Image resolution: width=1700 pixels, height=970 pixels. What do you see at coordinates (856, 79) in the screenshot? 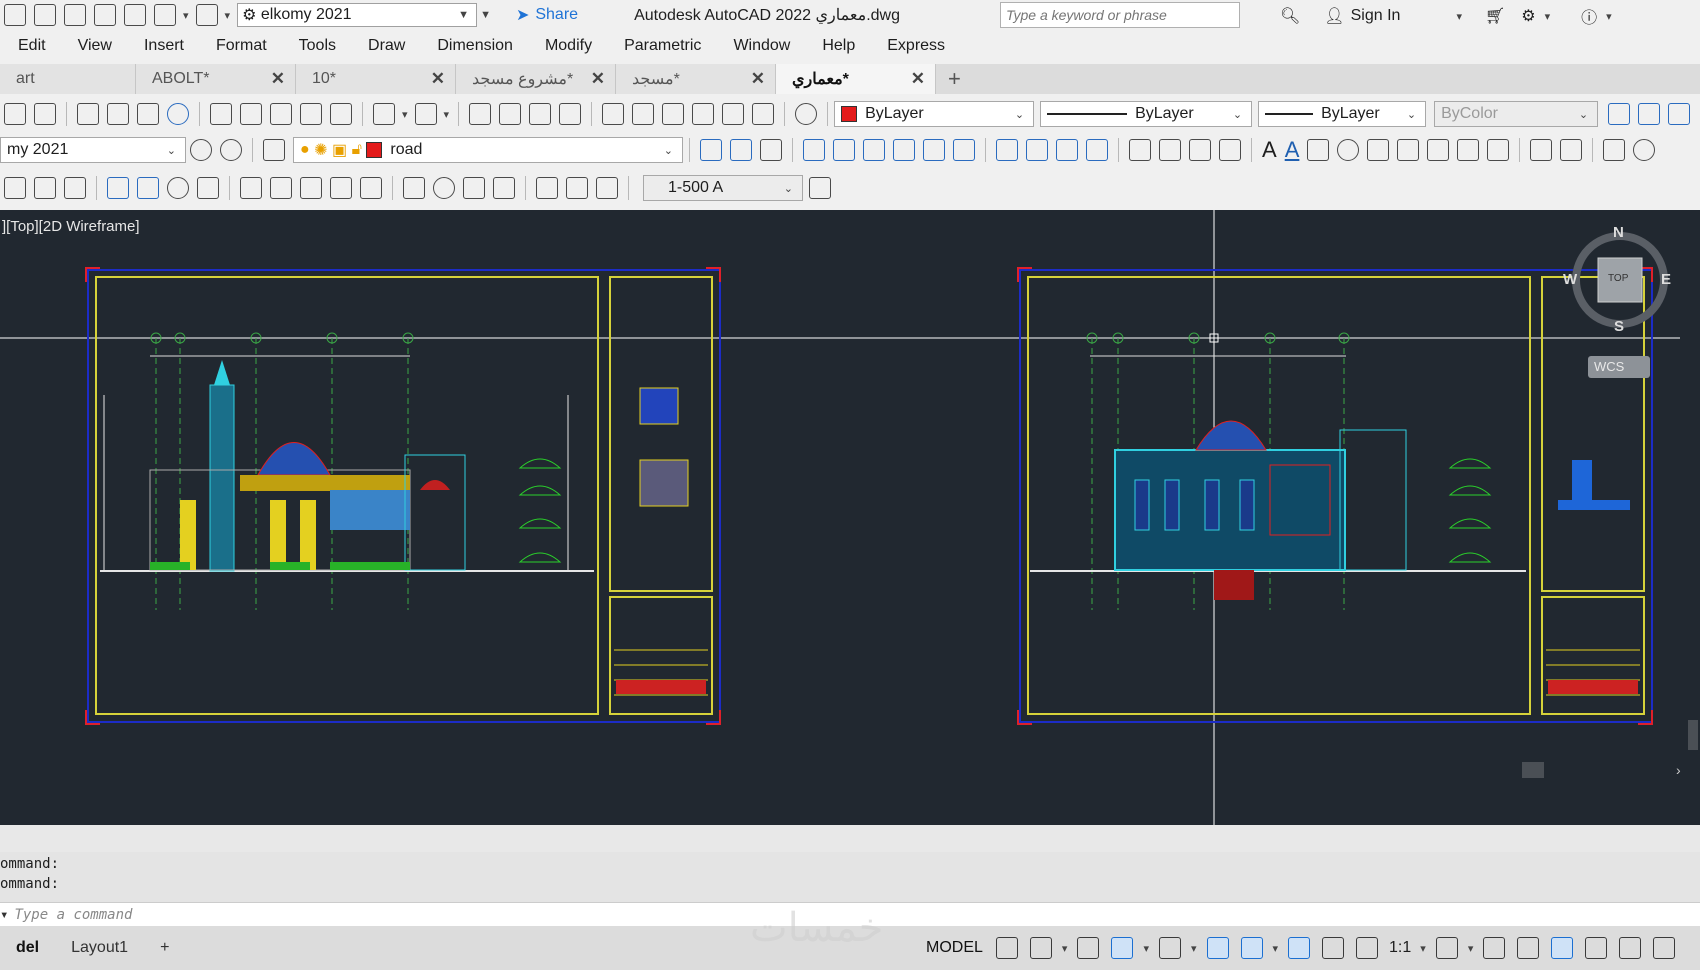
I see `file-tab-active: معماري* ✕` at bounding box center [856, 79].